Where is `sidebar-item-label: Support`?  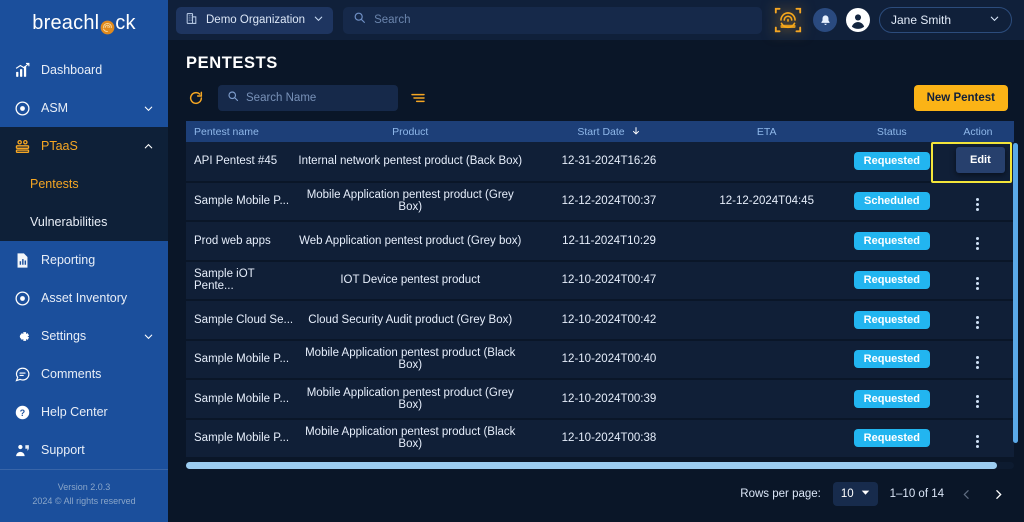 sidebar-item-label: Support is located at coordinates (63, 450).